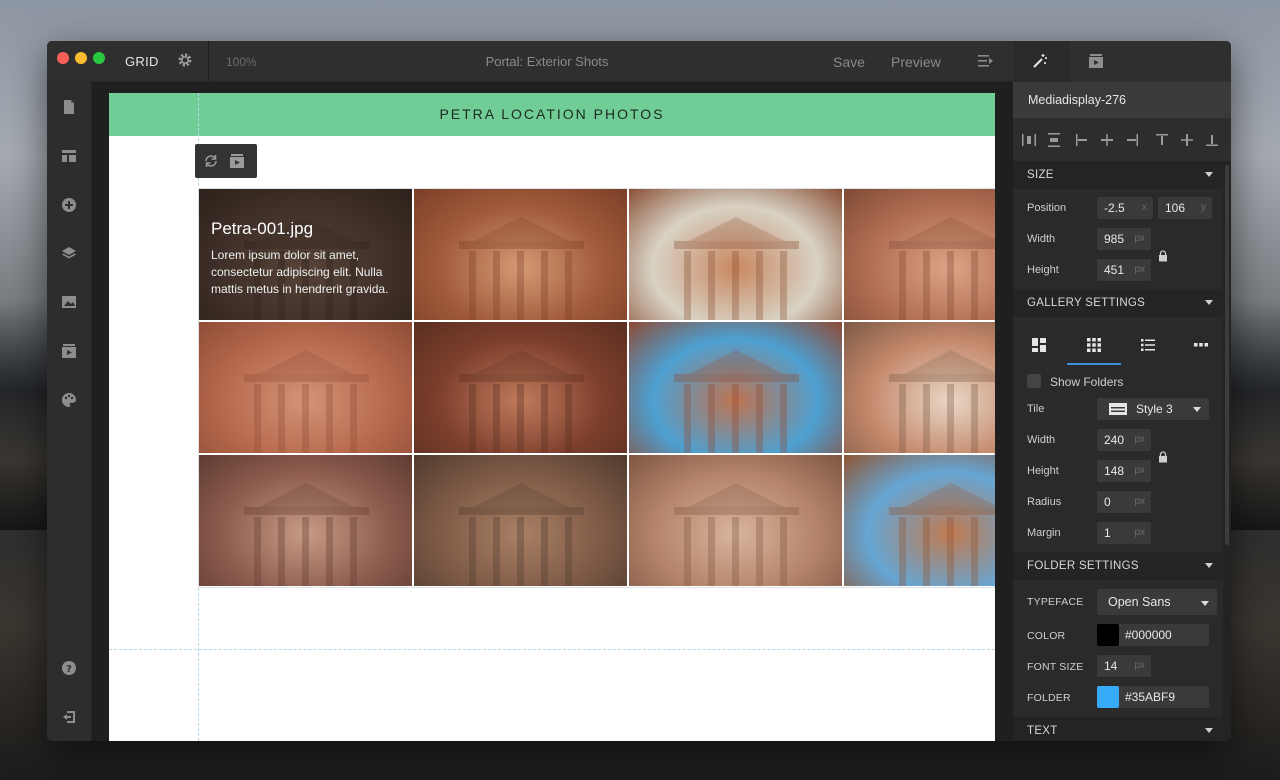 The height and width of the screenshot is (780, 1280). What do you see at coordinates (1107, 140) in the screenshot?
I see `align-center-horizontal-icon` at bounding box center [1107, 140].